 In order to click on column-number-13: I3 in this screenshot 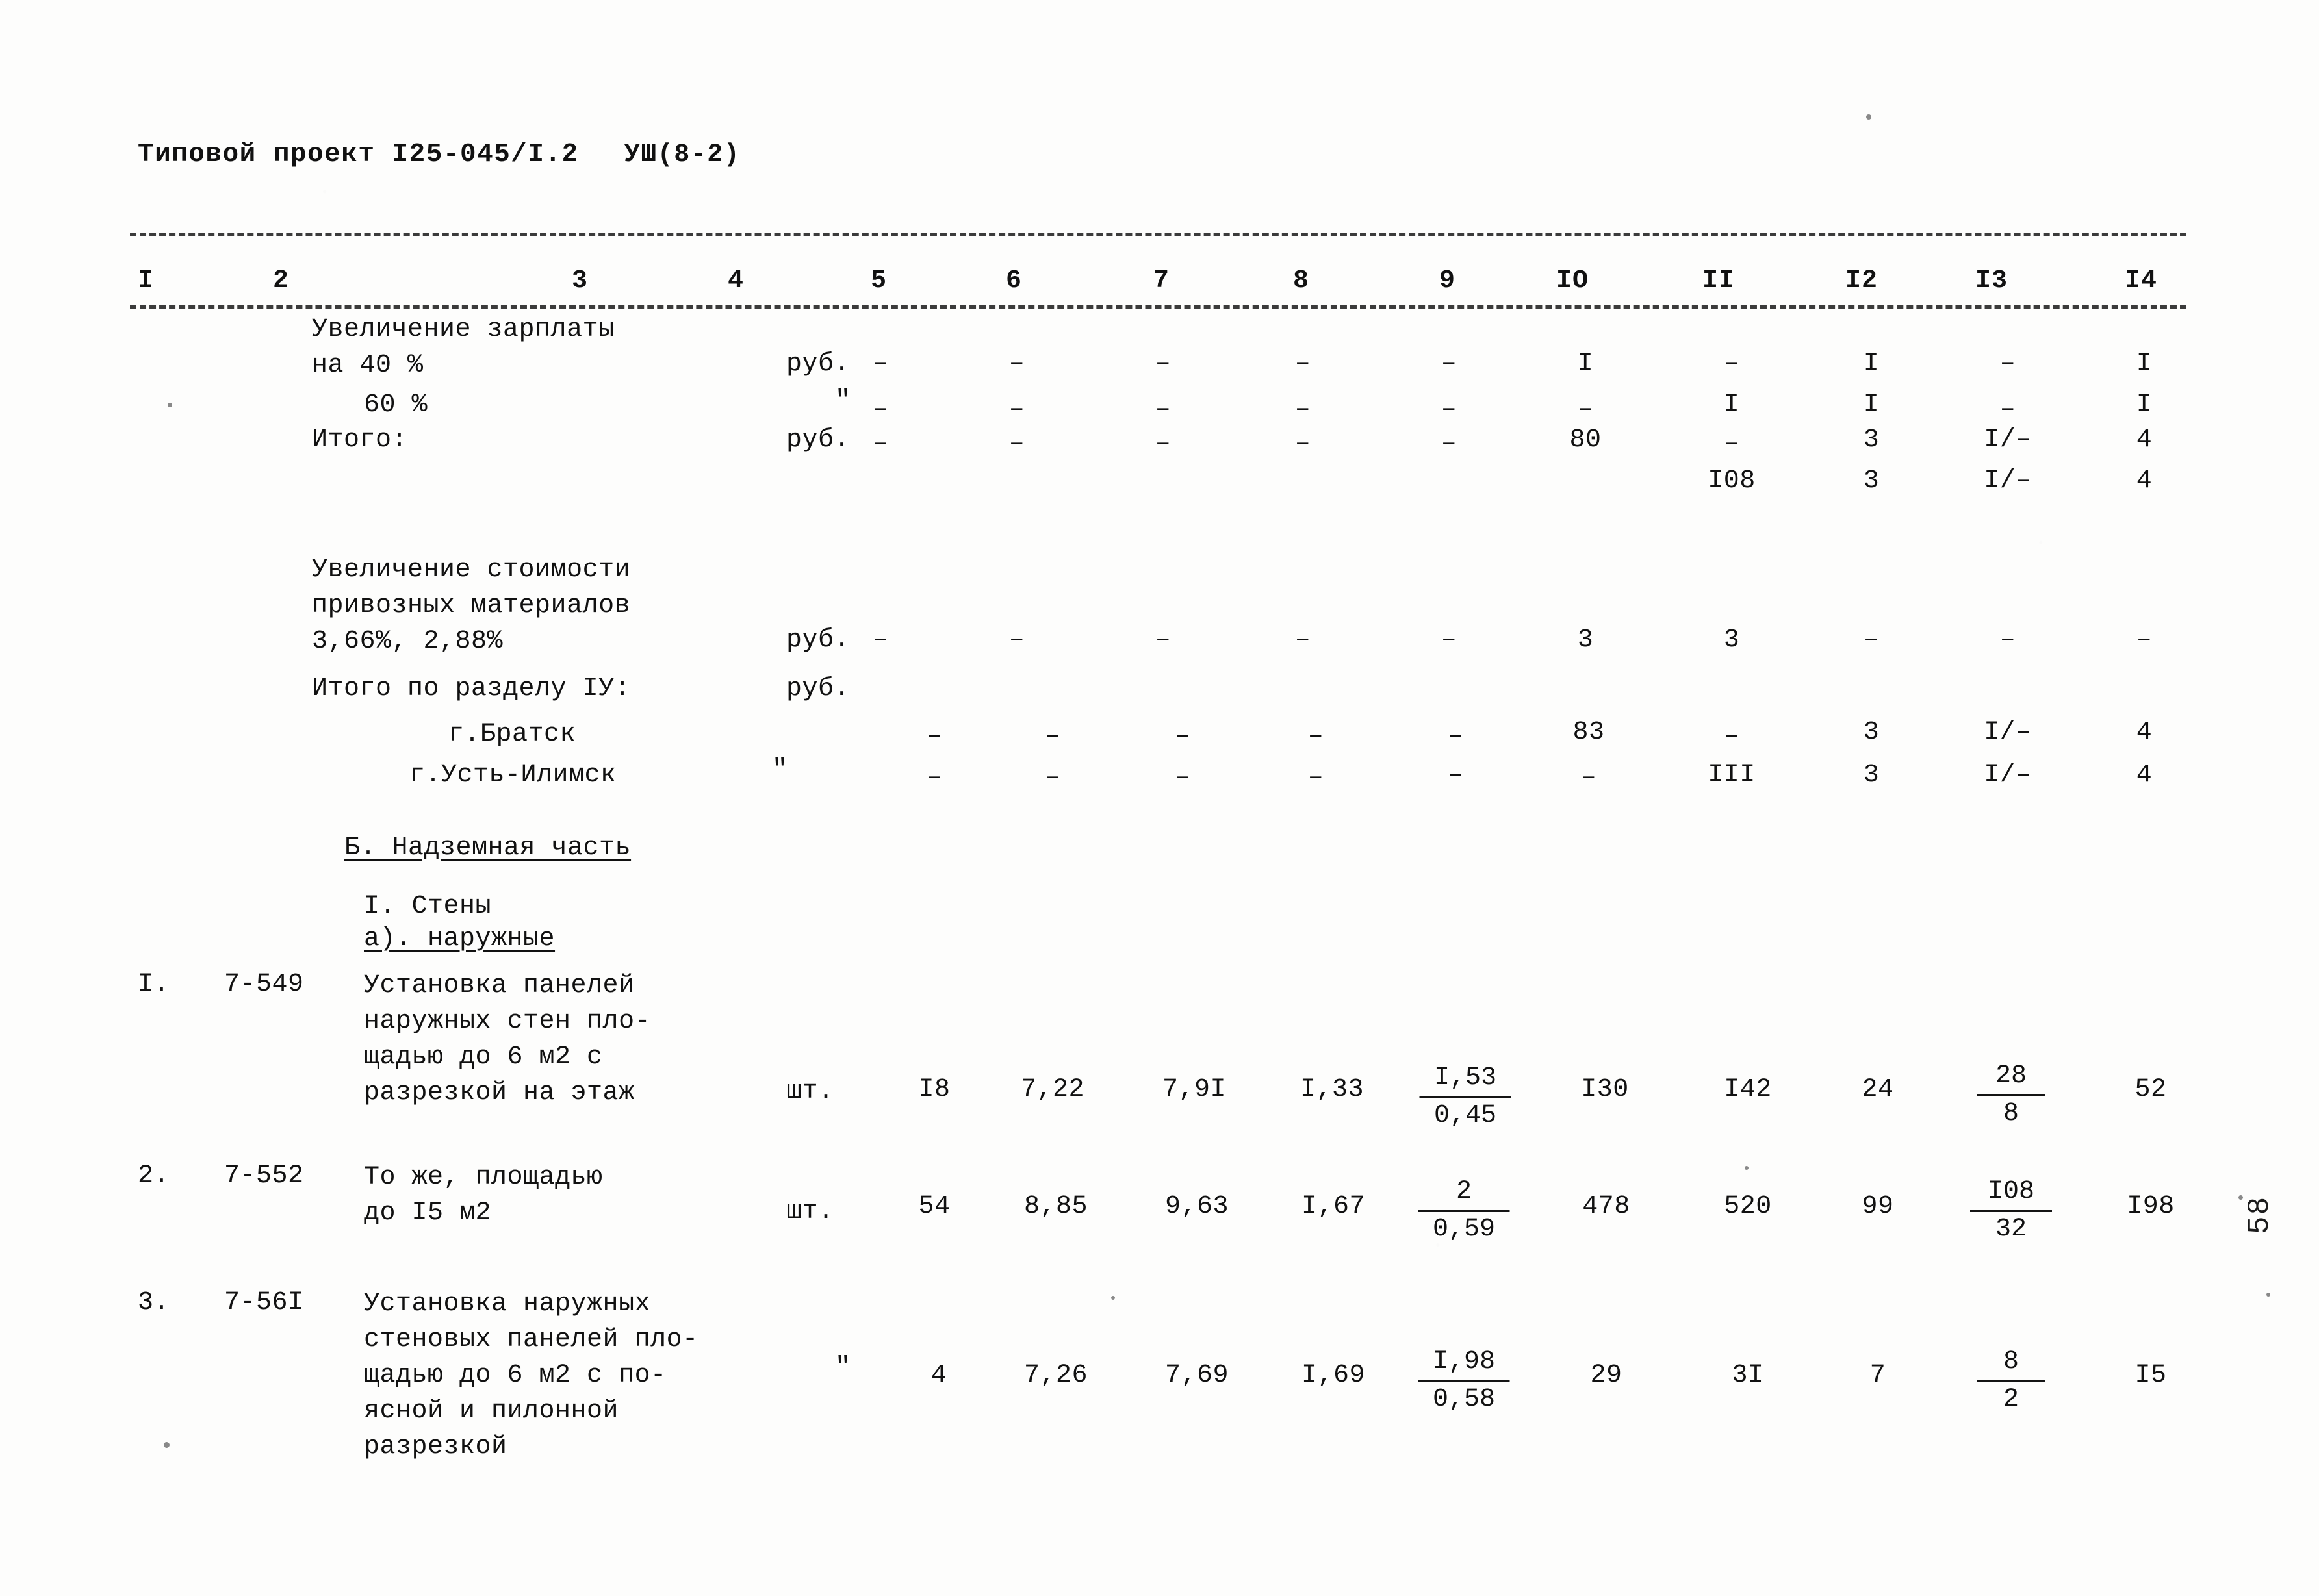, I will do `click(1991, 281)`.